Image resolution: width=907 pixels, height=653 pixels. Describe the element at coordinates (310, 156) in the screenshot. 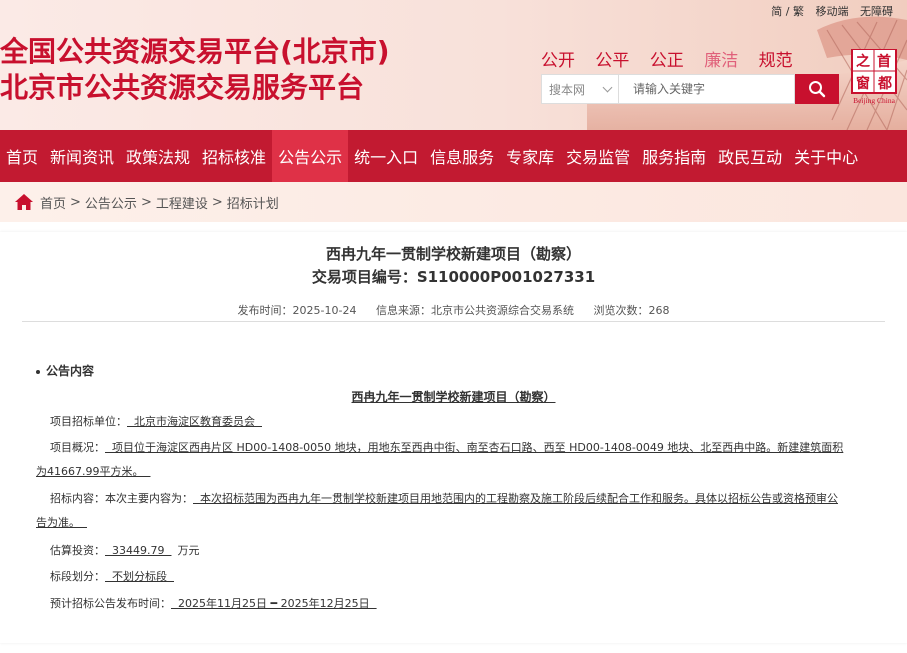

I see `nav-item-announcements: 公告公示` at that location.